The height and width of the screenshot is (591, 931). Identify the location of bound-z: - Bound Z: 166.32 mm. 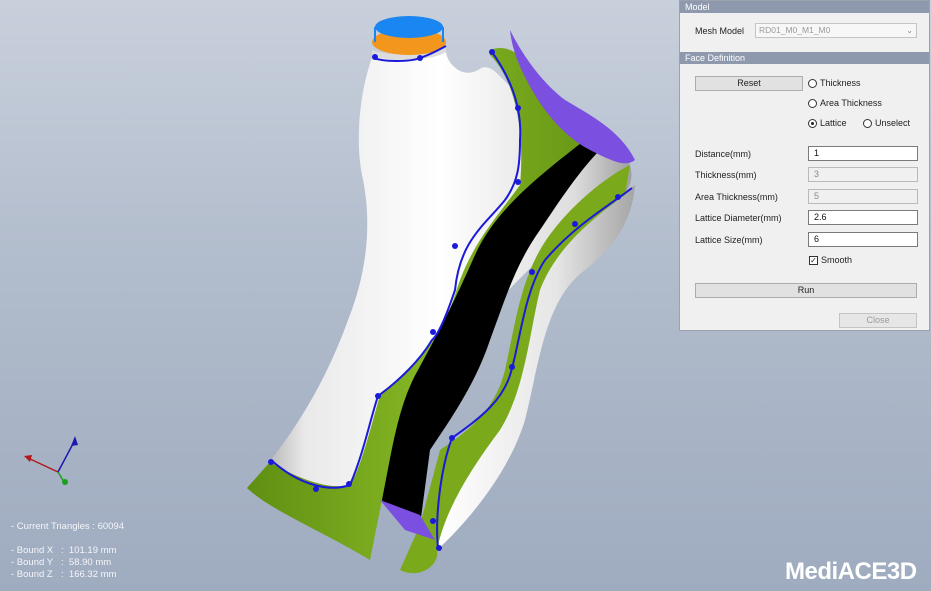
(64, 574).